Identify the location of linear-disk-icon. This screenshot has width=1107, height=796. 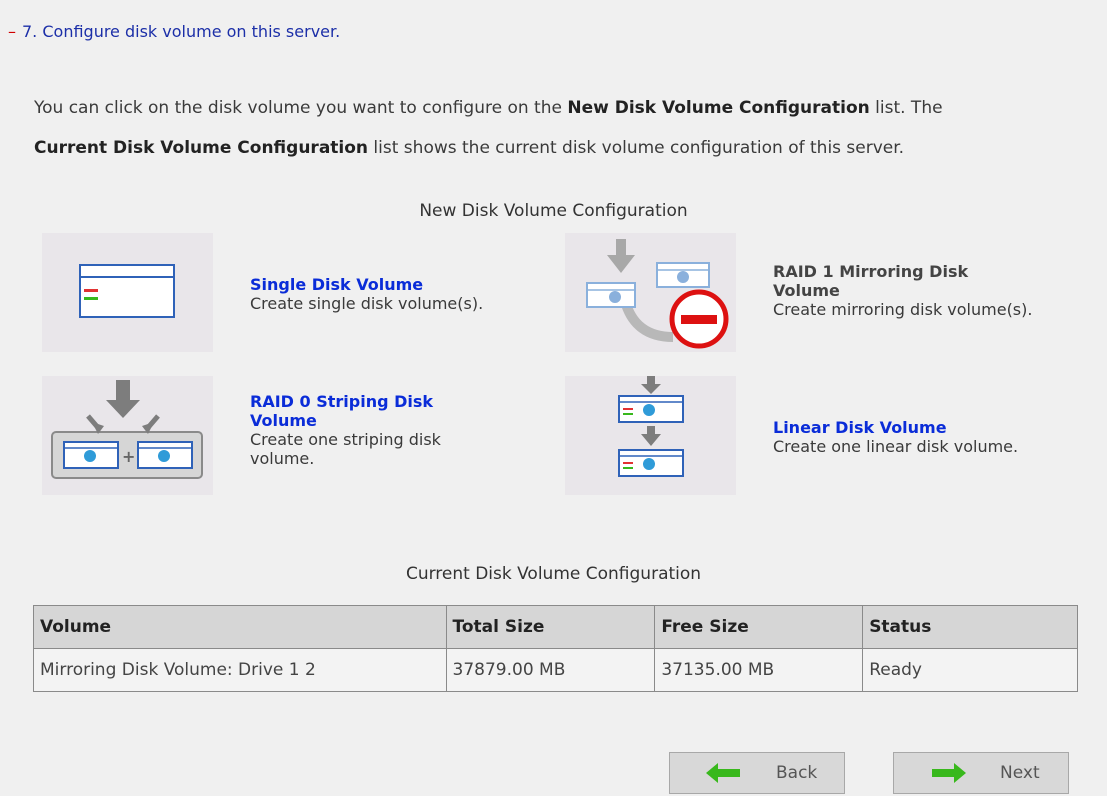
(651, 426).